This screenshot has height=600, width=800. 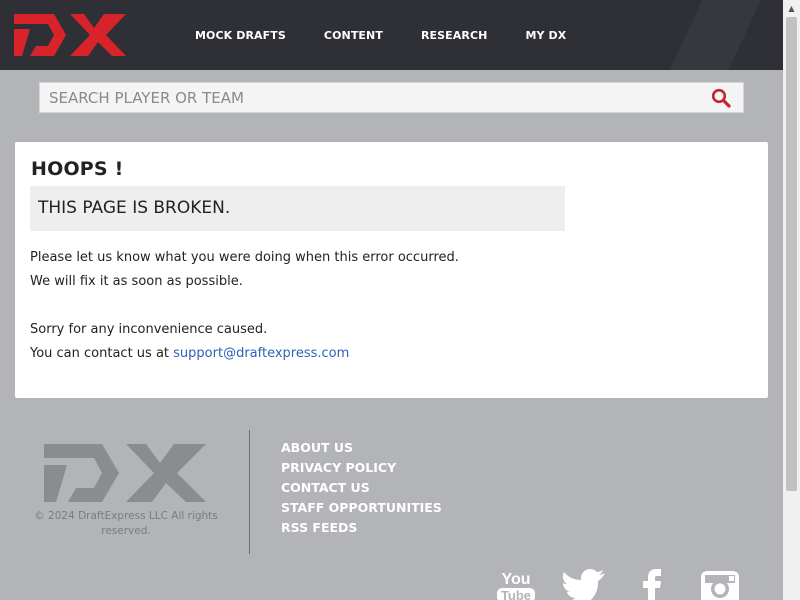 I want to click on nav-item-my-dx: MY DX, so click(x=545, y=35).